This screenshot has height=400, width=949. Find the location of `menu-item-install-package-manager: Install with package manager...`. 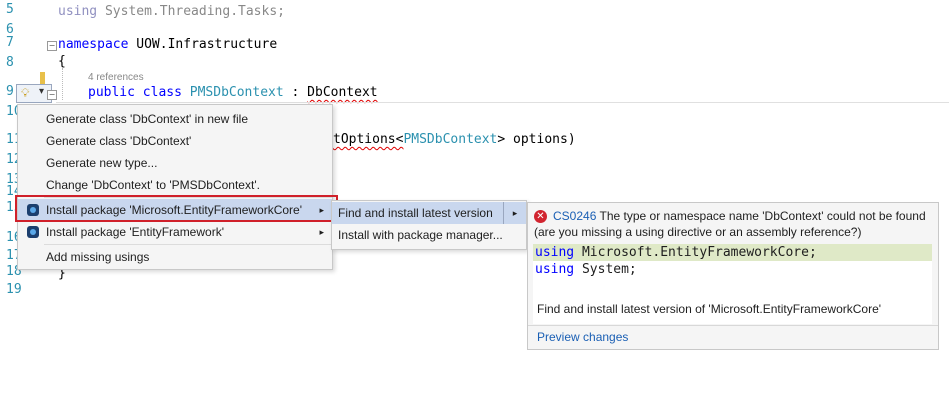

menu-item-install-package-manager: Install with package manager... is located at coordinates (429, 235).